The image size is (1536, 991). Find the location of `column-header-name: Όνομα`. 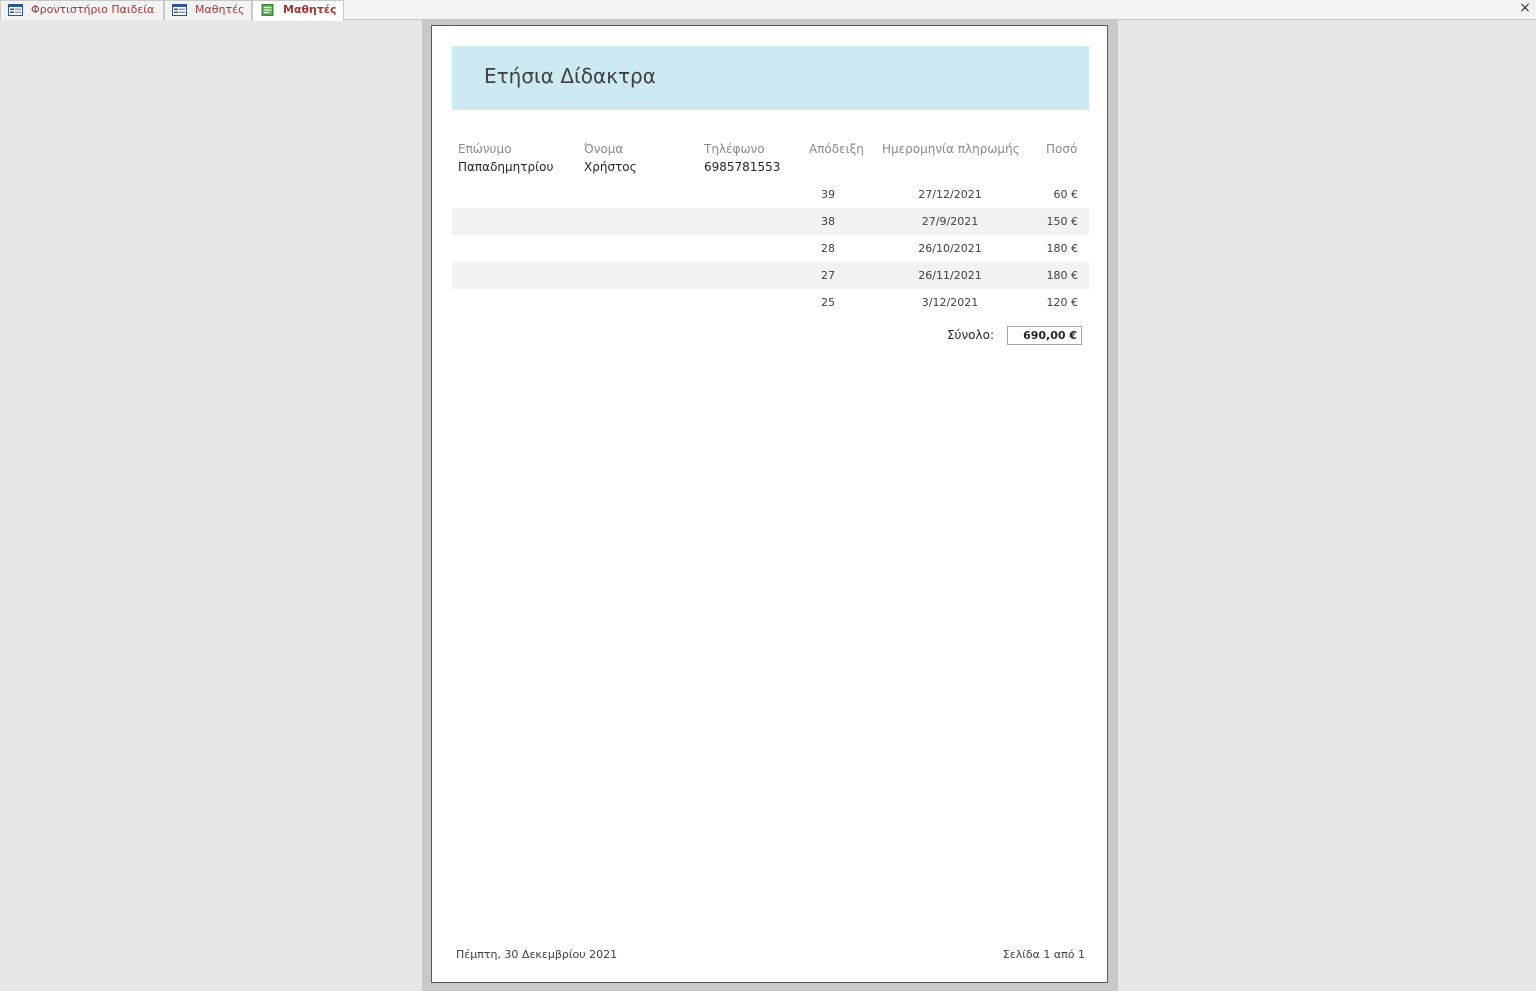

column-header-name: Όνομα is located at coordinates (604, 149).